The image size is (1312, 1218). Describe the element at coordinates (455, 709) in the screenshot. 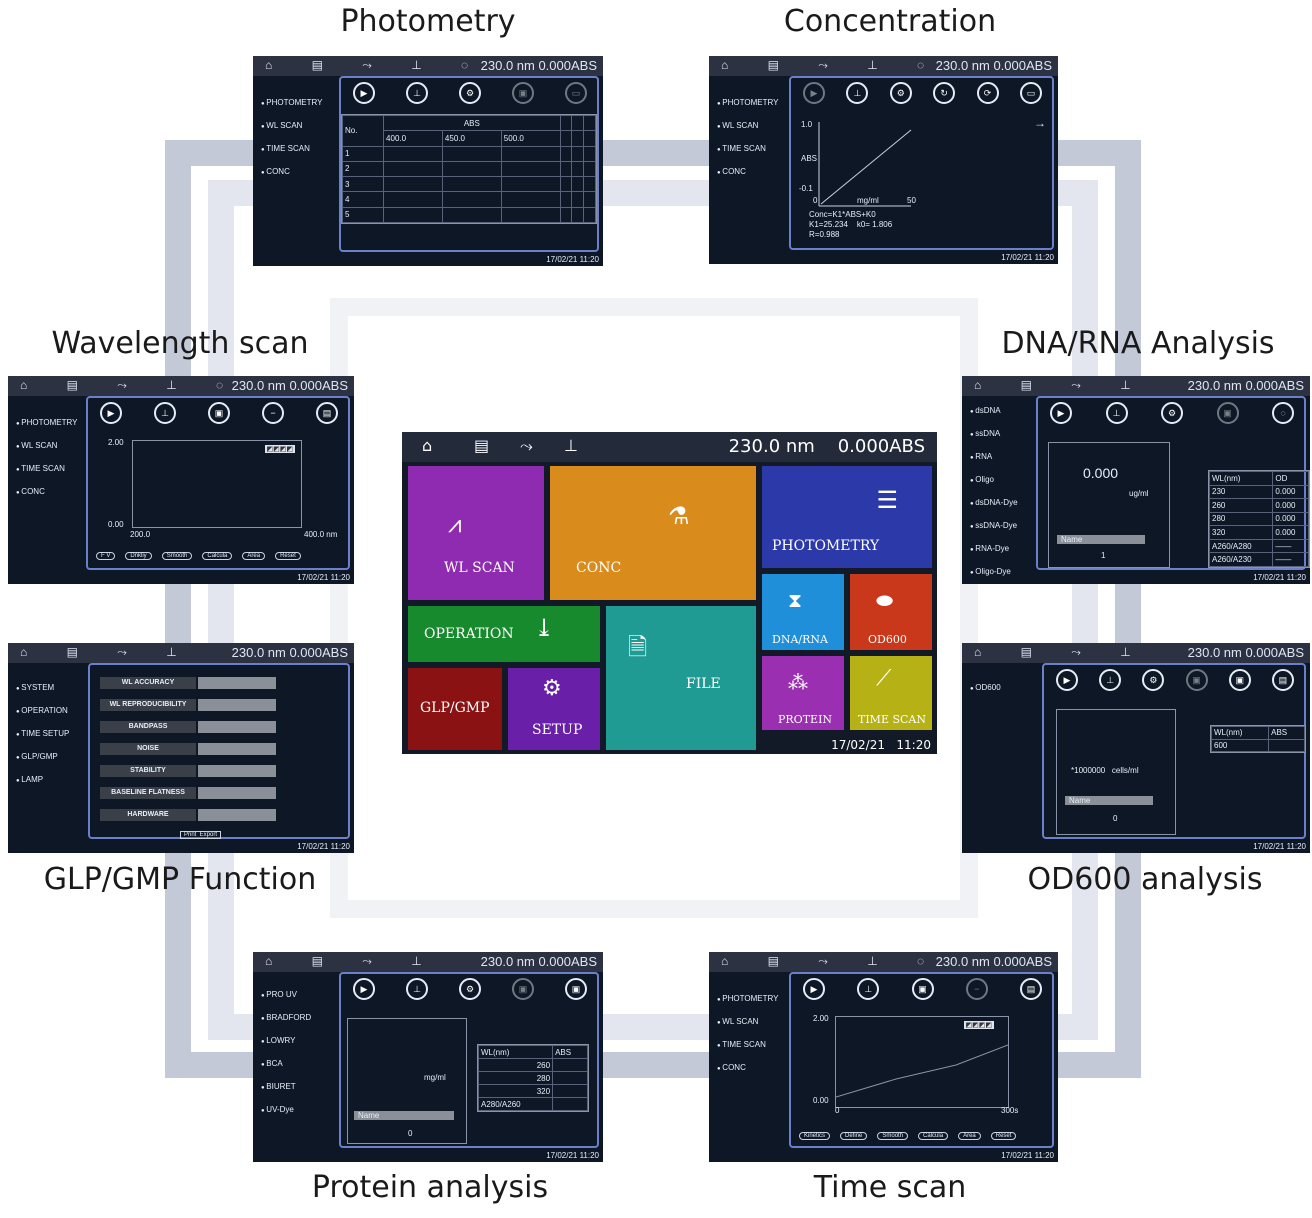

I see `tile-glp: GLP/GMP` at that location.